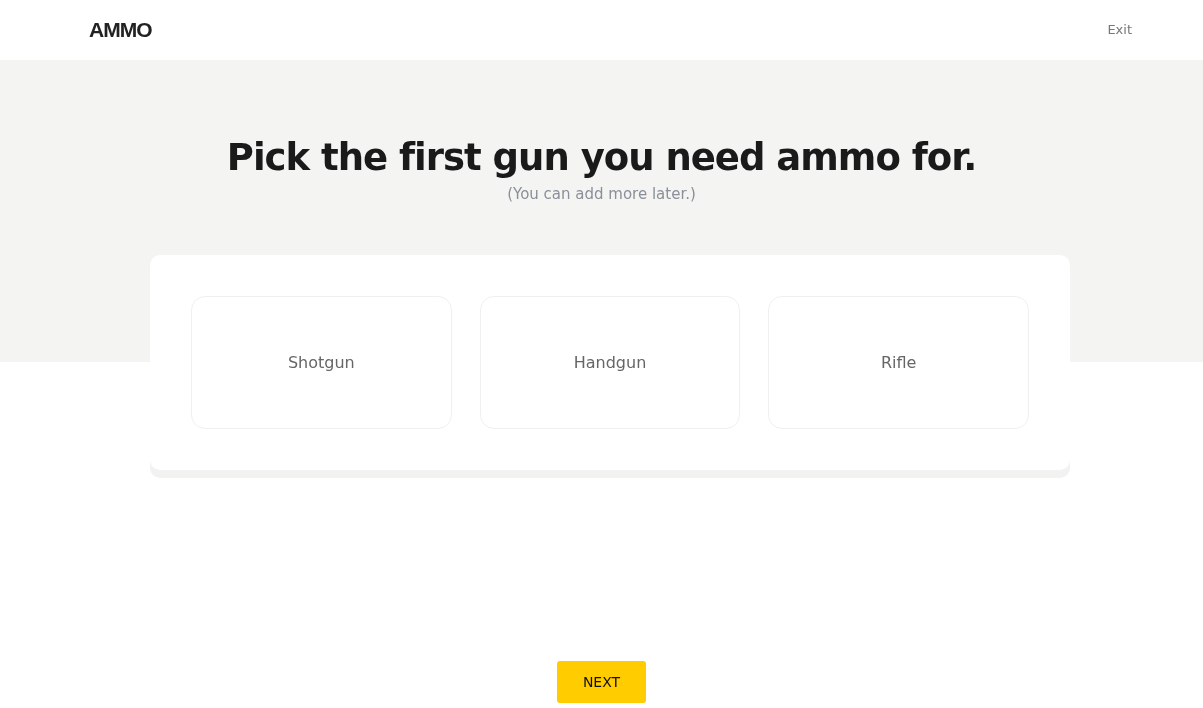 This screenshot has width=1203, height=708. What do you see at coordinates (321, 362) in the screenshot?
I see `option-card: Shotgun` at bounding box center [321, 362].